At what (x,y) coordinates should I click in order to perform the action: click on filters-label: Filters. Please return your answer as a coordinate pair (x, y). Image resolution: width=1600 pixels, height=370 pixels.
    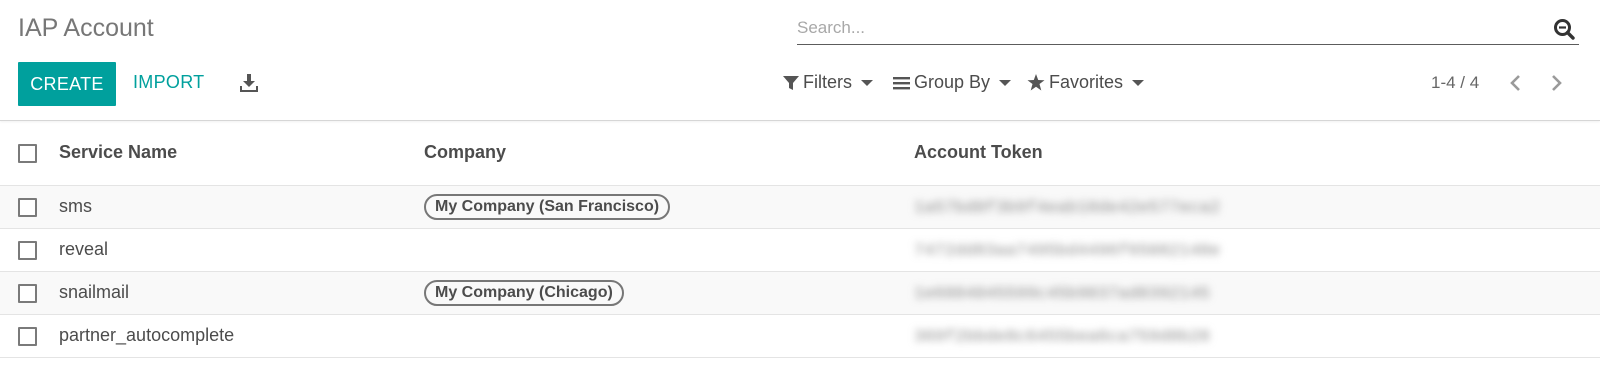
    Looking at the image, I should click on (827, 82).